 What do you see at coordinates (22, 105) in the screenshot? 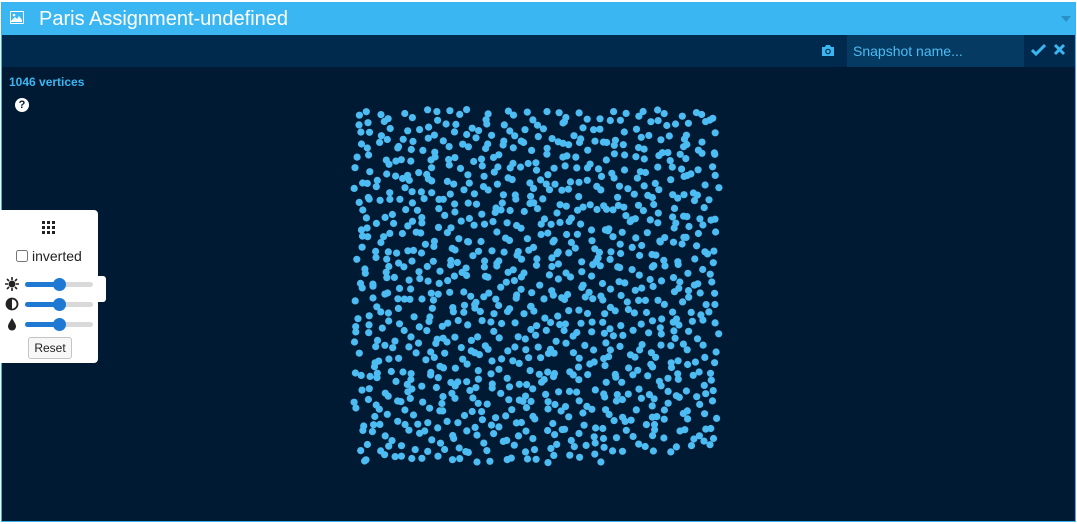
I see `help-icon: ?` at bounding box center [22, 105].